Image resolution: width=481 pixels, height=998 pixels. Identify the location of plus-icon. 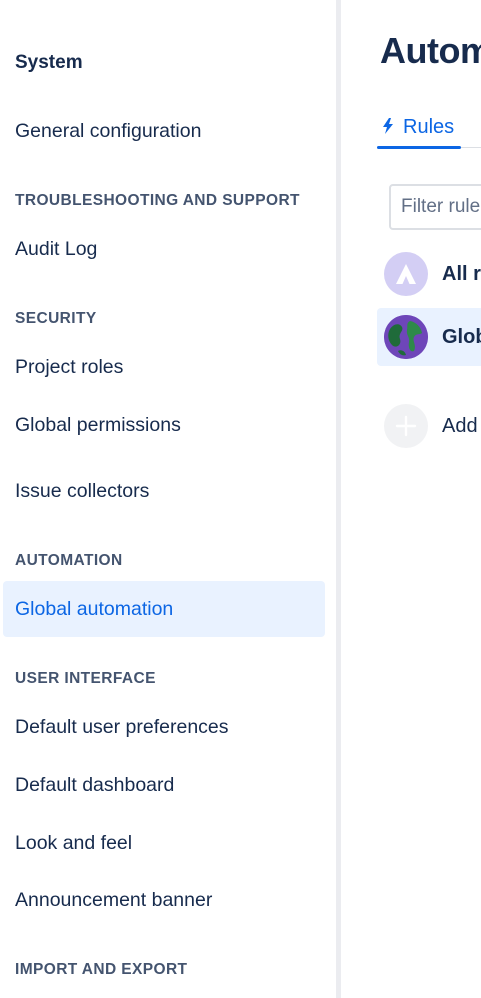
(406, 426).